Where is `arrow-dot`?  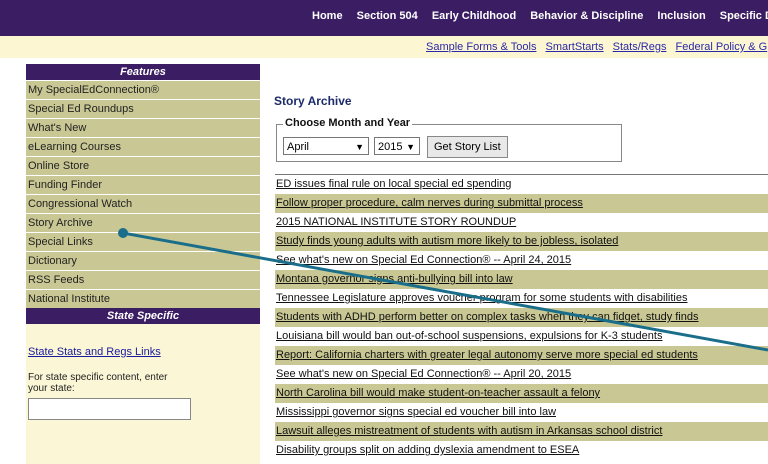 arrow-dot is located at coordinates (123, 233).